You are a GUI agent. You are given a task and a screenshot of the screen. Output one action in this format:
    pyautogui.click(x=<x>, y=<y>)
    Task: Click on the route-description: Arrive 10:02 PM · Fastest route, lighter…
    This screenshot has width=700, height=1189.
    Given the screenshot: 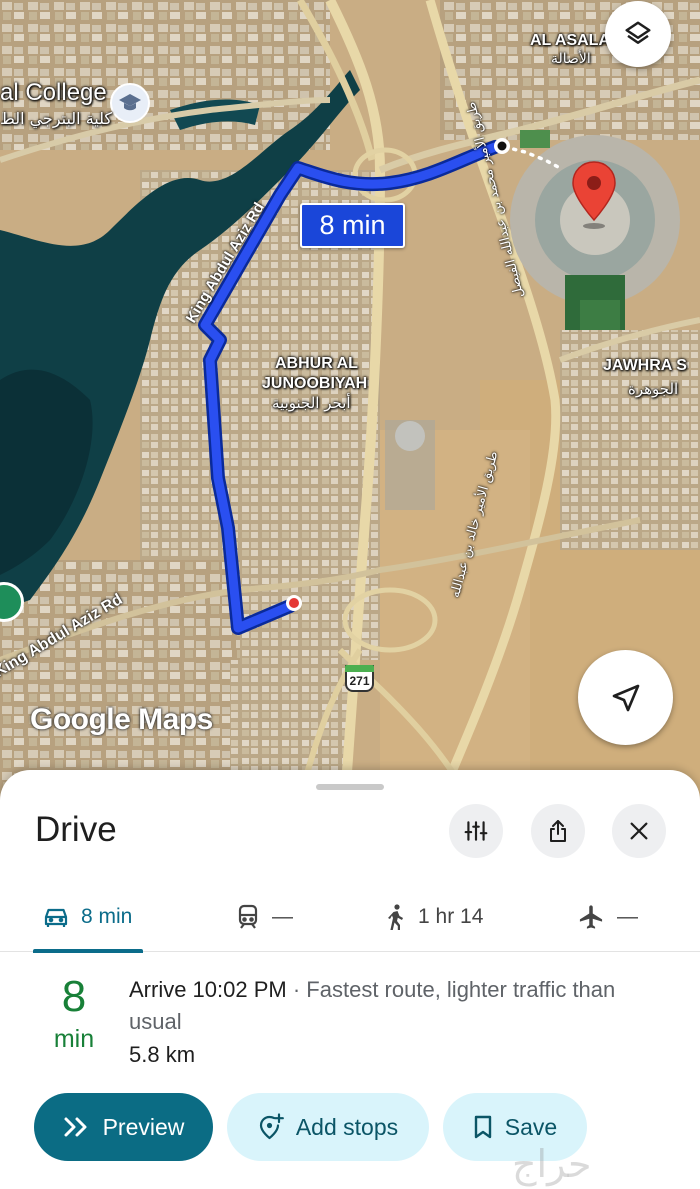 What is the action you would take?
    pyautogui.click(x=389, y=1006)
    